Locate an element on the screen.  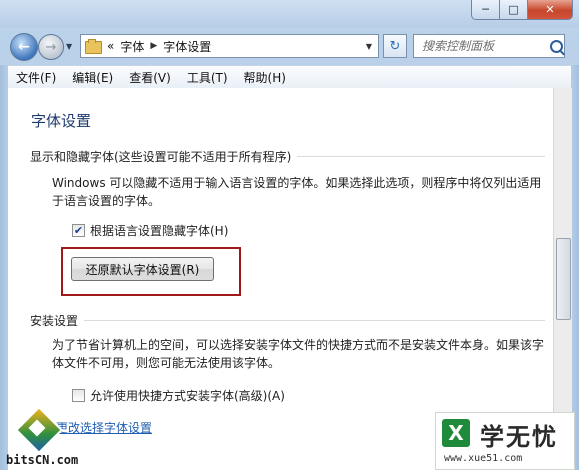
navigation-row: ← → ▼ « 字体 ▶ 字体设置 ▼ ↻ is located at coordinates (289, 46).